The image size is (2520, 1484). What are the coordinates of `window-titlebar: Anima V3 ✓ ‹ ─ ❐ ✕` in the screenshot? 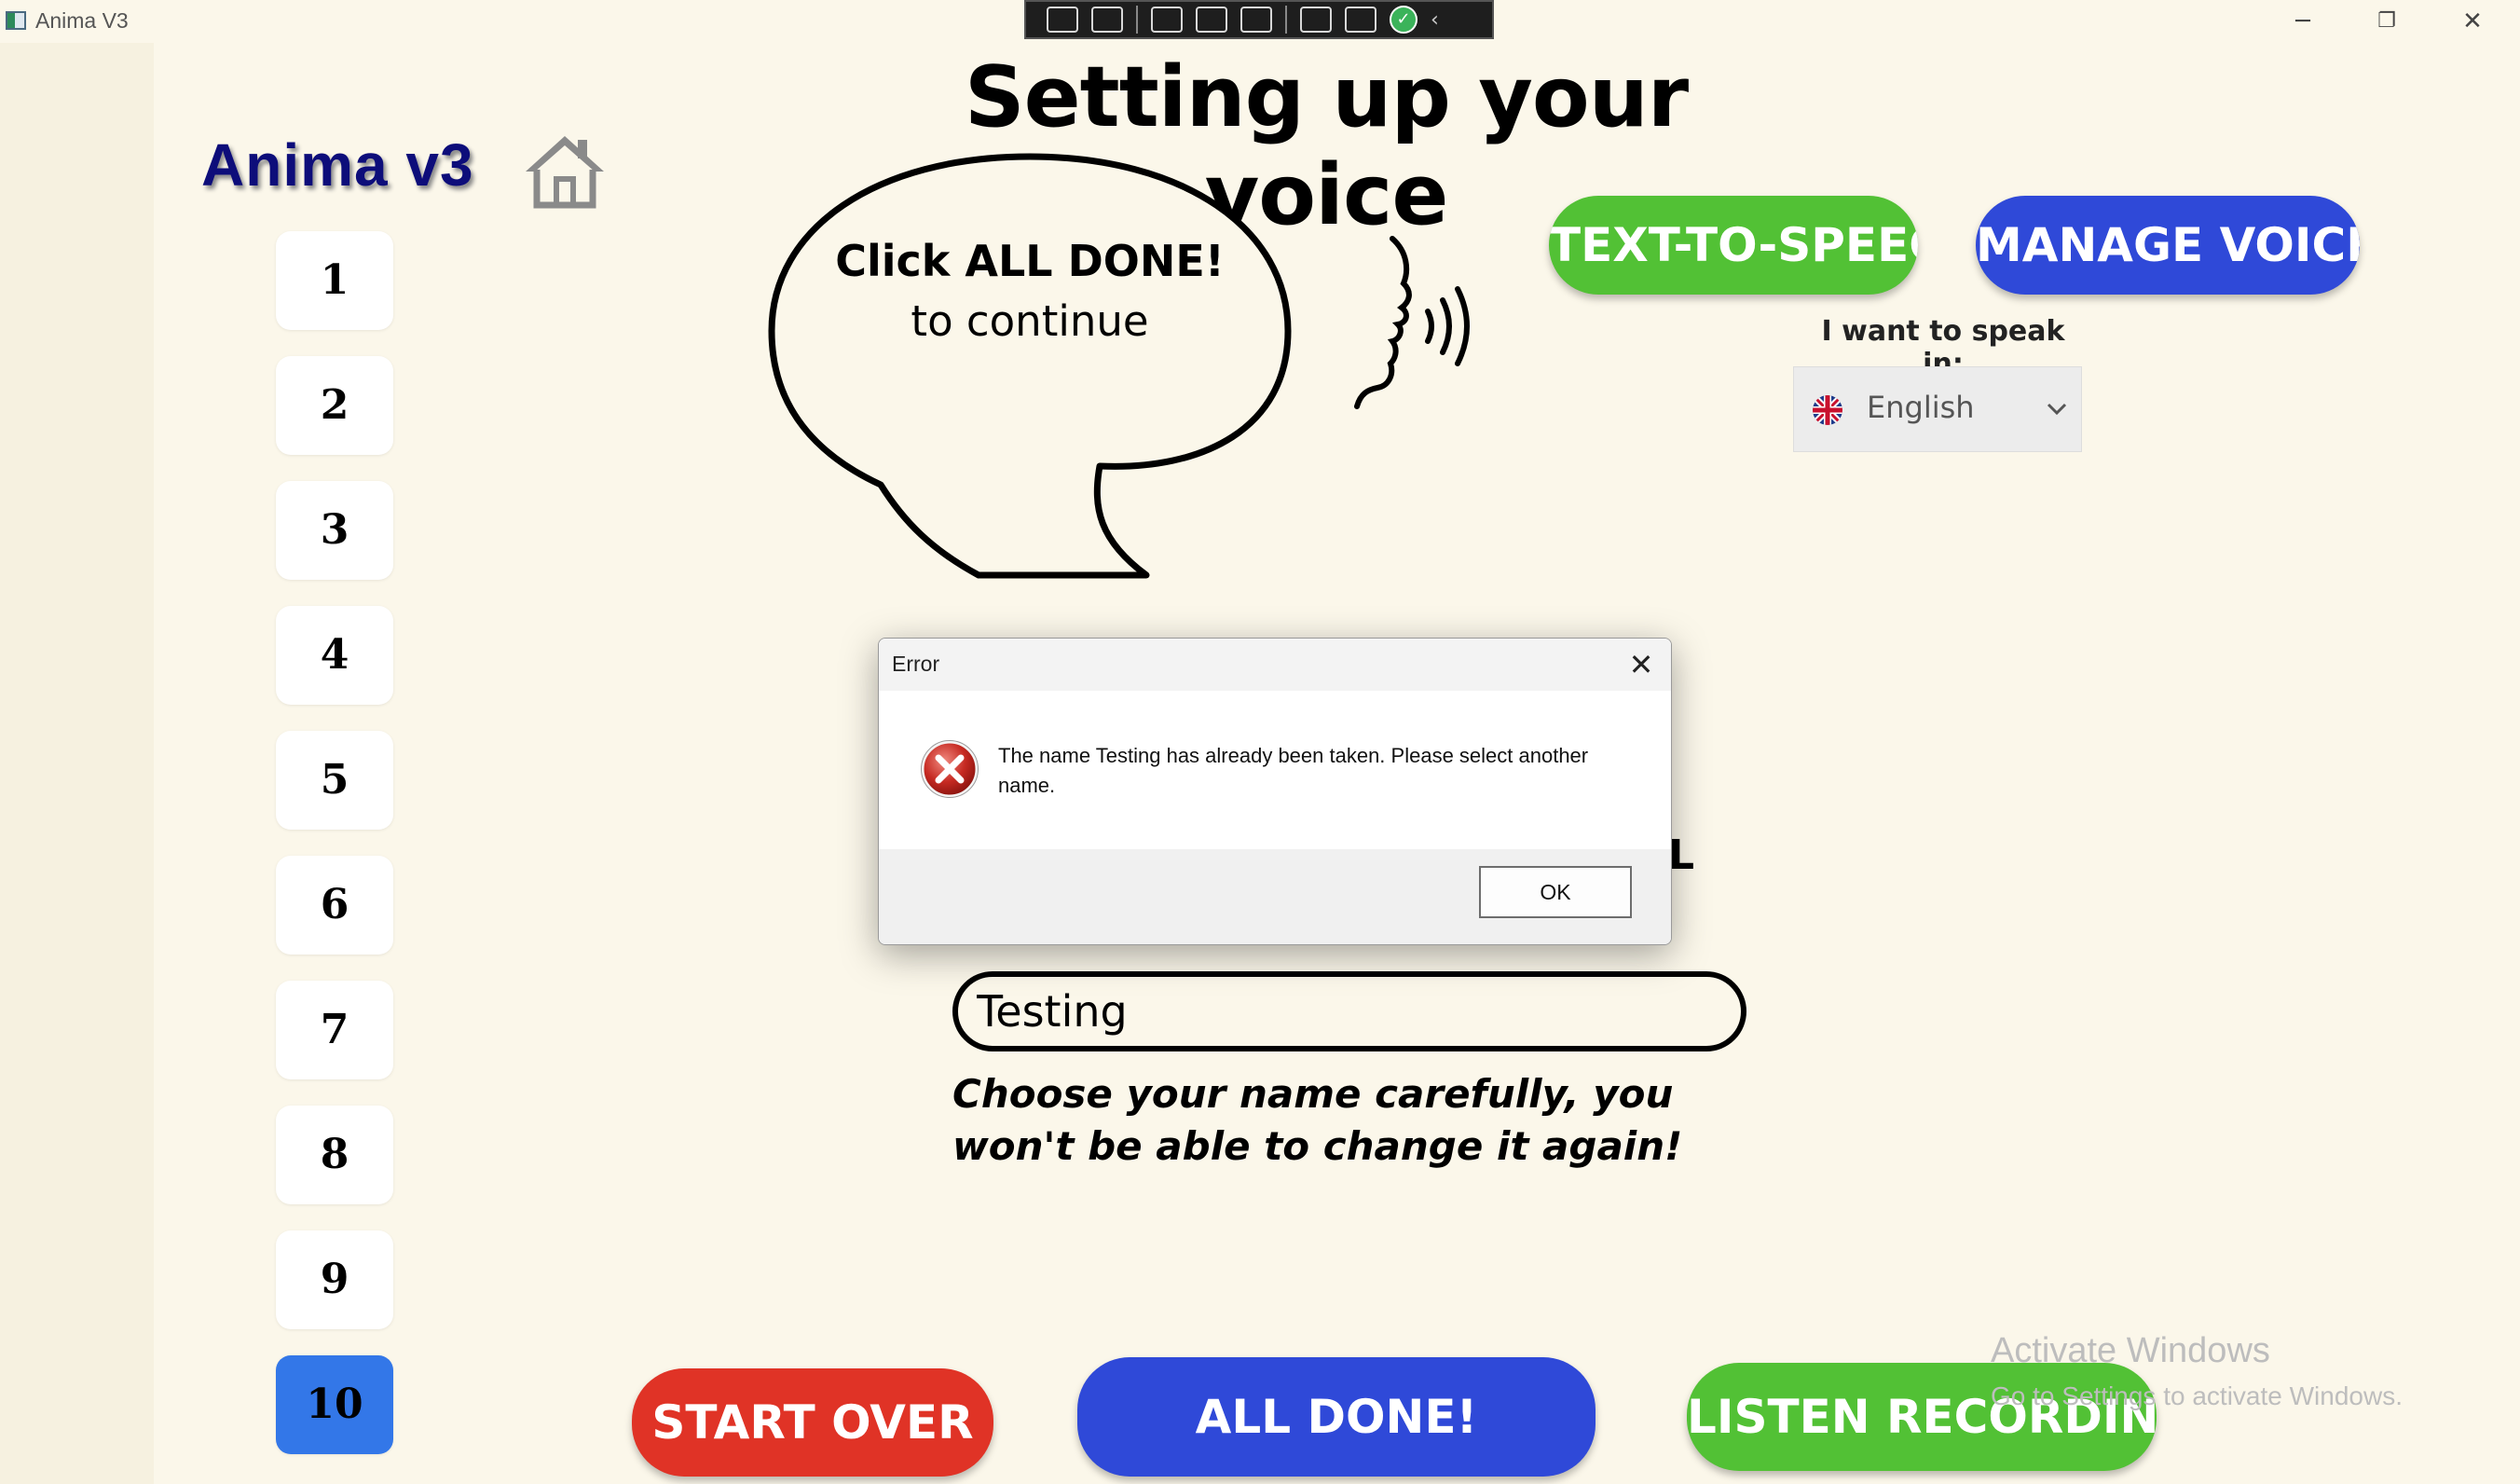 It's located at (1260, 21).